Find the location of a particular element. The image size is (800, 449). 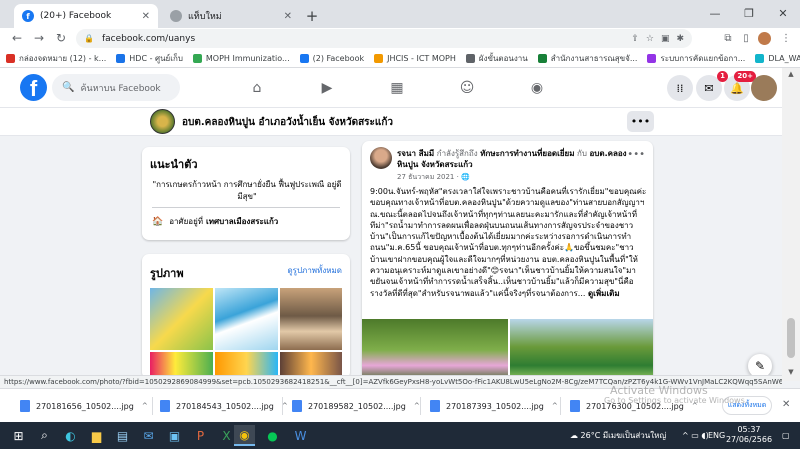

download-item: 270181656_10502....jpg ^ is located at coordinates (84, 406).